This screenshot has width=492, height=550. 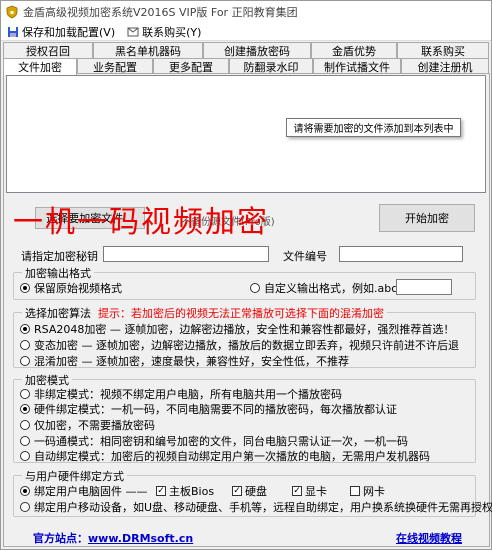 I want to click on disk-label: 硬盘, so click(x=256, y=491).